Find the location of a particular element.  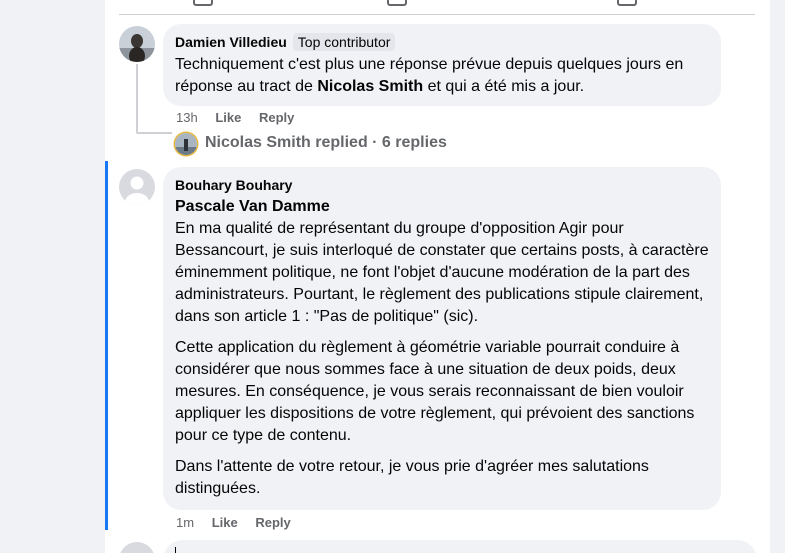

comment-icon is located at coordinates (397, 3).